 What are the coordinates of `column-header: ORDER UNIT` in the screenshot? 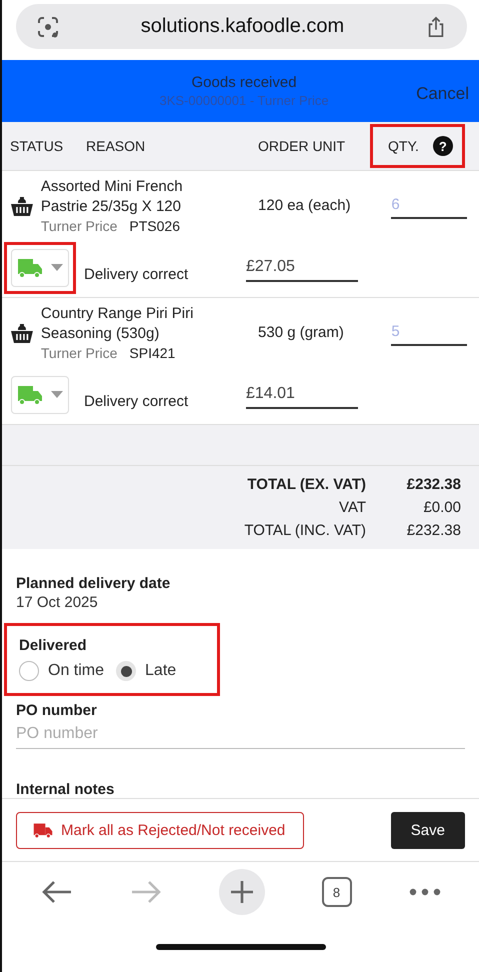 It's located at (302, 146).